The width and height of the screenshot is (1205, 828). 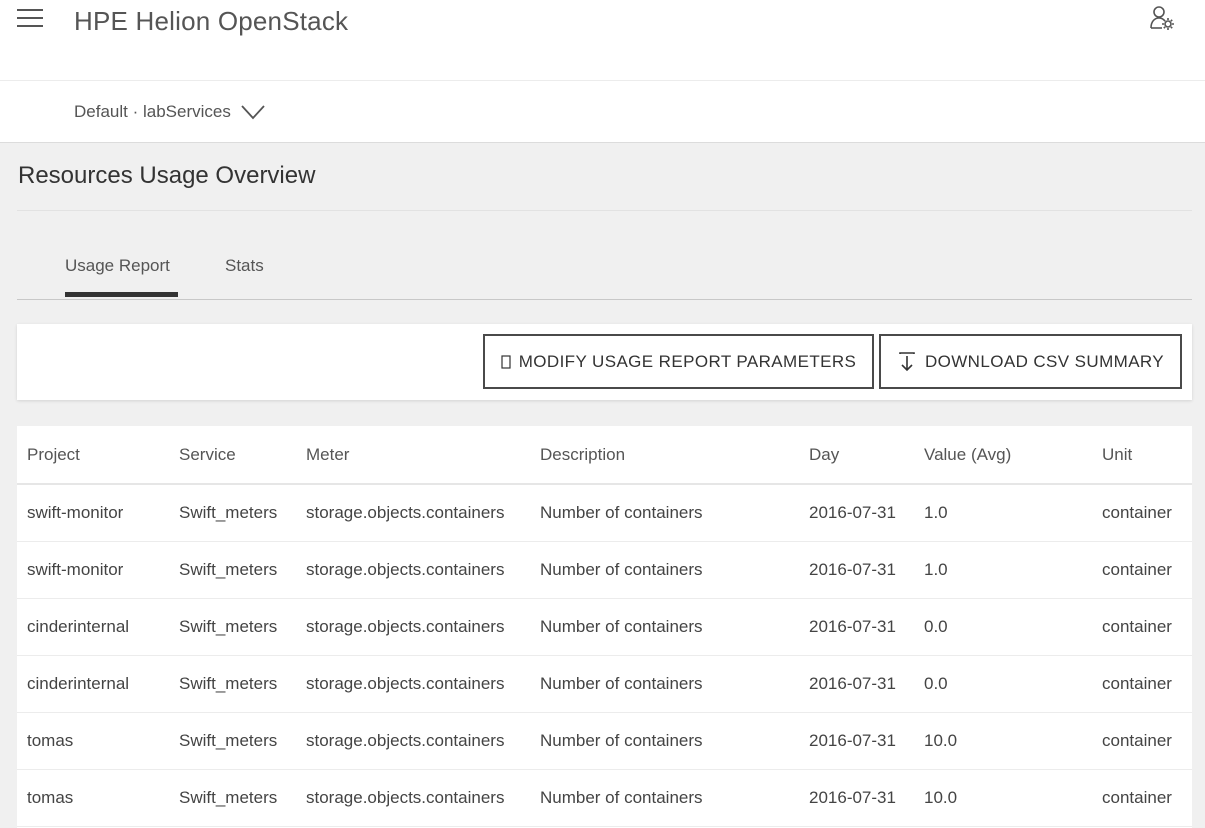 What do you see at coordinates (30, 18) in the screenshot?
I see `hamburger-icon` at bounding box center [30, 18].